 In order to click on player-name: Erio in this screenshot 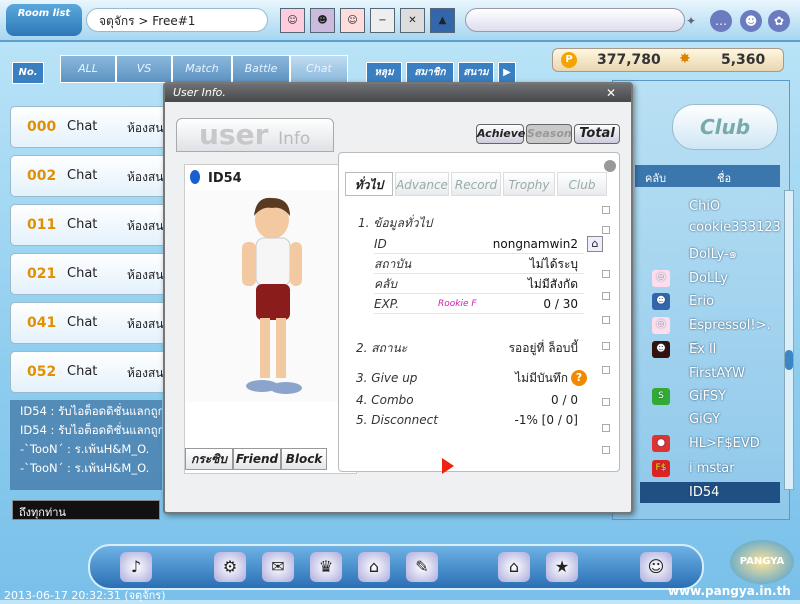, I will do `click(702, 301)`.